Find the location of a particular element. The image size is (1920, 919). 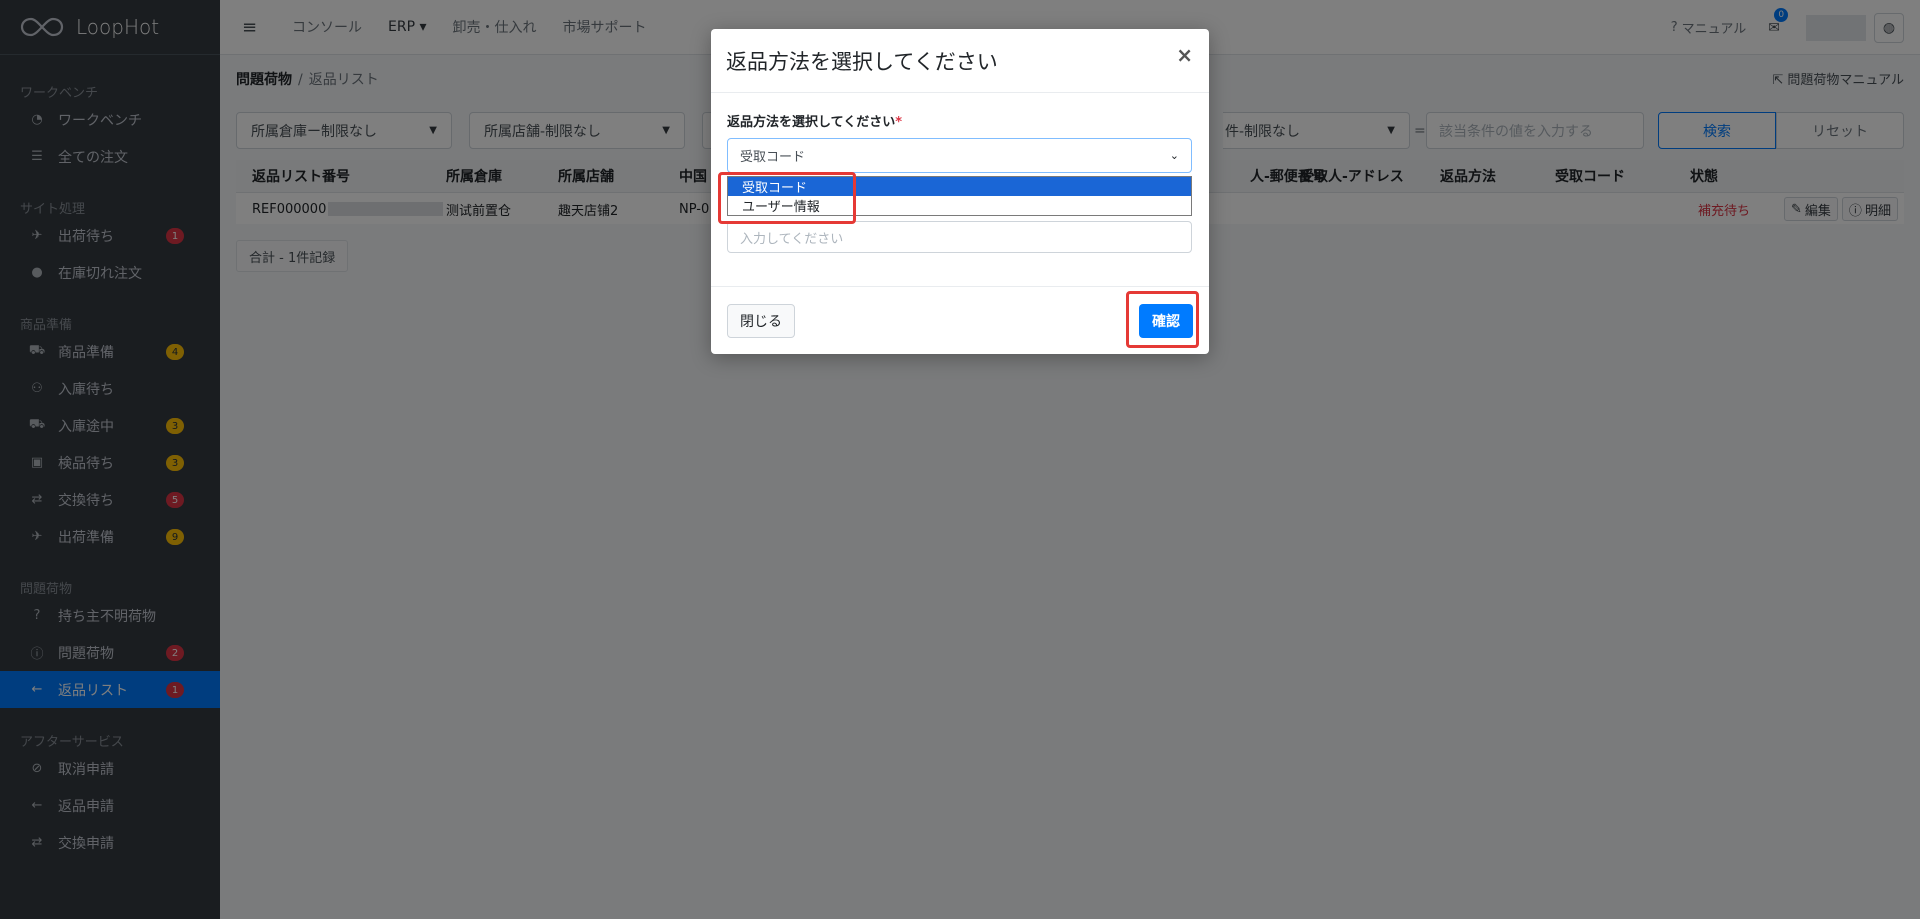

highlight-options-box is located at coordinates (787, 198).